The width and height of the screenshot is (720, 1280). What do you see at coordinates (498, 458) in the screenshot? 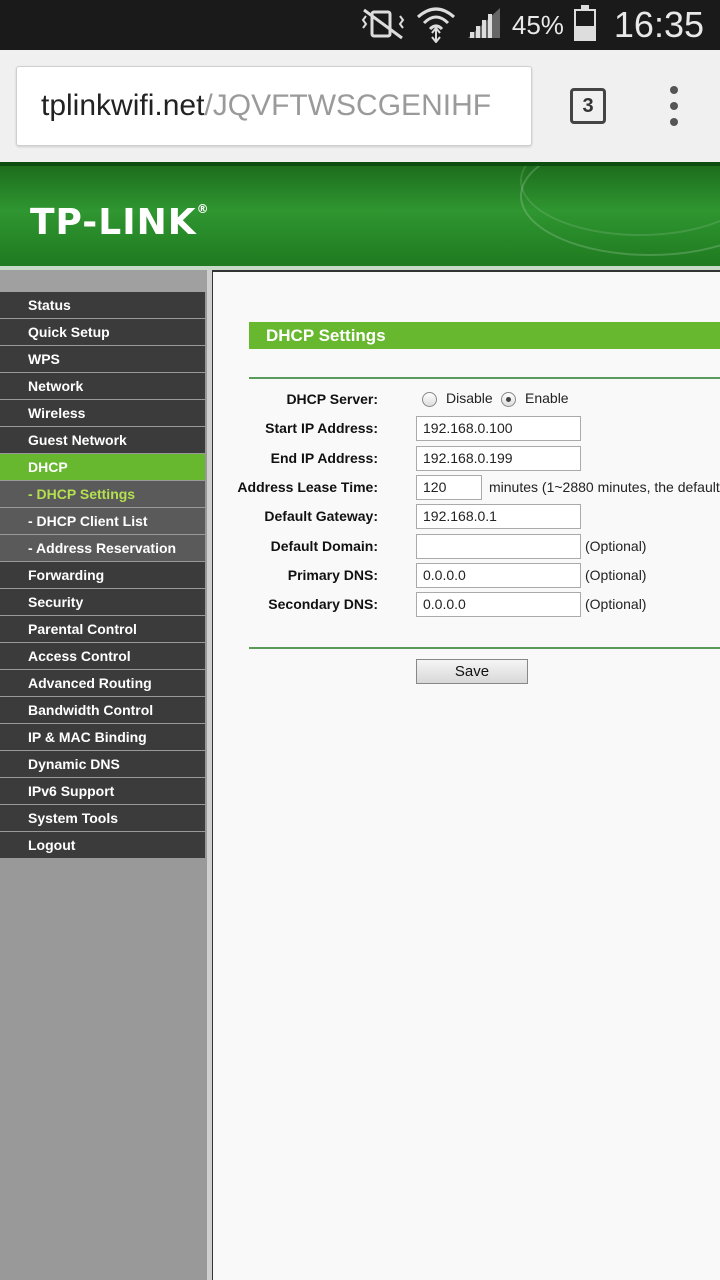
I see `end-ip-input: 192.168.0.199` at bounding box center [498, 458].